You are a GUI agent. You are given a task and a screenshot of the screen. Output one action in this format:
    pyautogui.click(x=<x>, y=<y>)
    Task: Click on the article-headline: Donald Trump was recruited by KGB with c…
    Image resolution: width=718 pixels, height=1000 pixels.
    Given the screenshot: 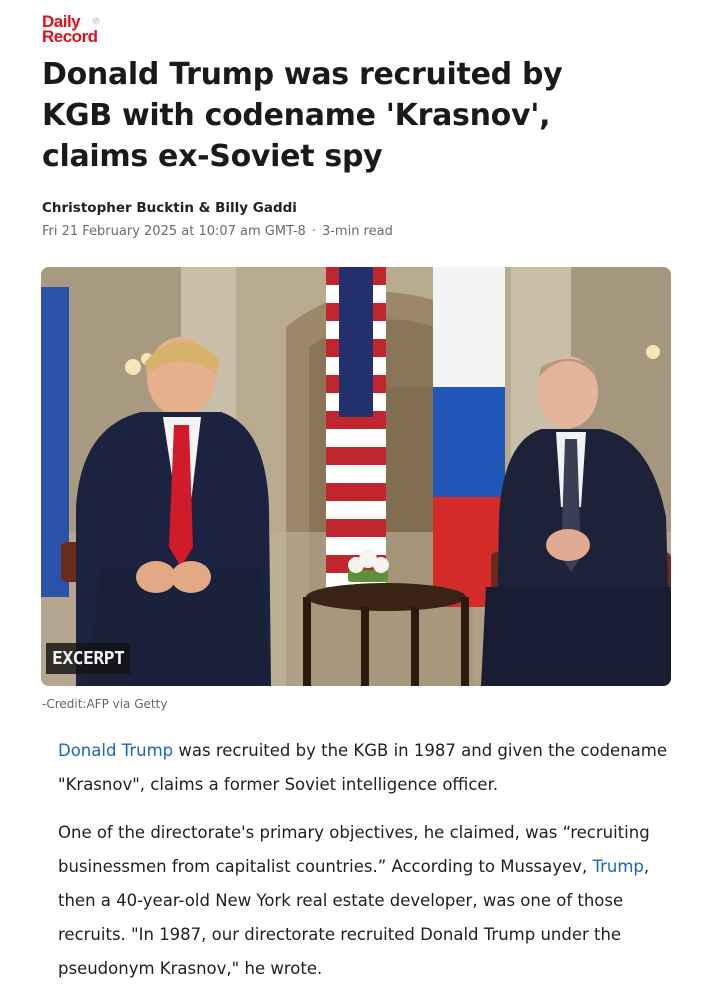 What is the action you would take?
    pyautogui.click(x=302, y=115)
    